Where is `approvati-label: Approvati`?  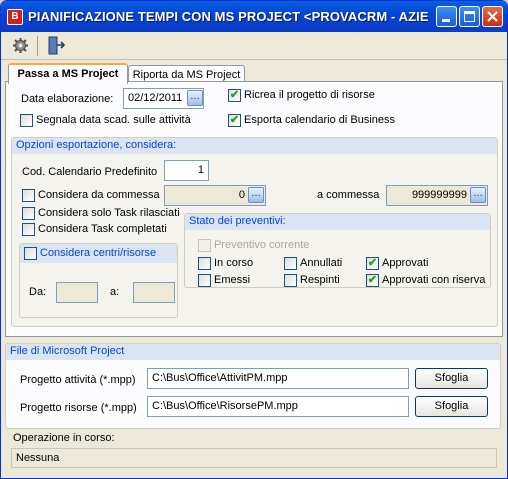
approvati-label: Approvati is located at coordinates (405, 263).